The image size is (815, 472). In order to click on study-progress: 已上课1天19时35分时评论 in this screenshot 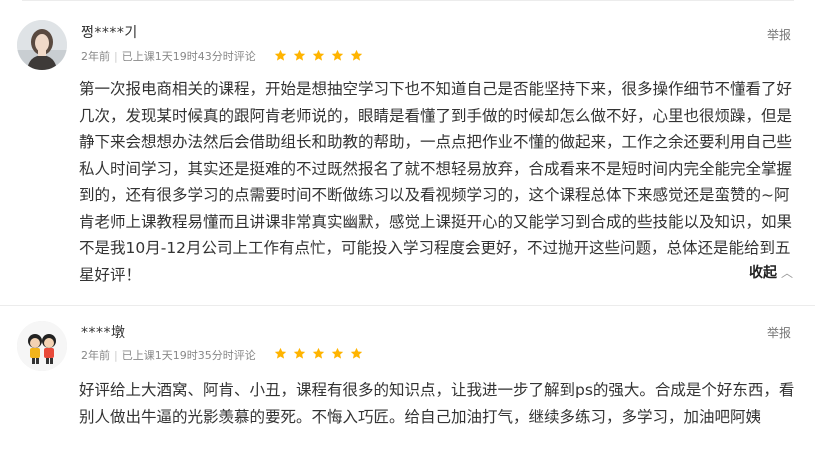, I will do `click(188, 355)`.